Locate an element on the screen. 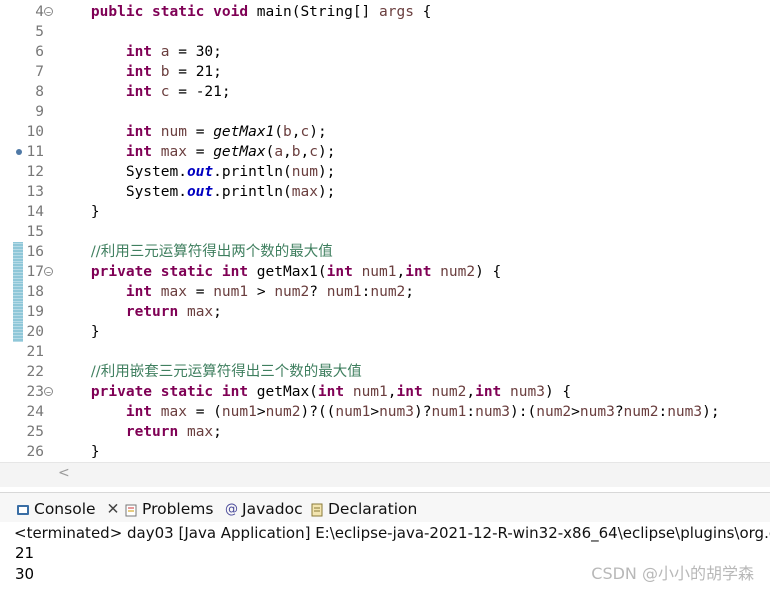  watermark: CSDN @小小的胡学森 is located at coordinates (672, 573).